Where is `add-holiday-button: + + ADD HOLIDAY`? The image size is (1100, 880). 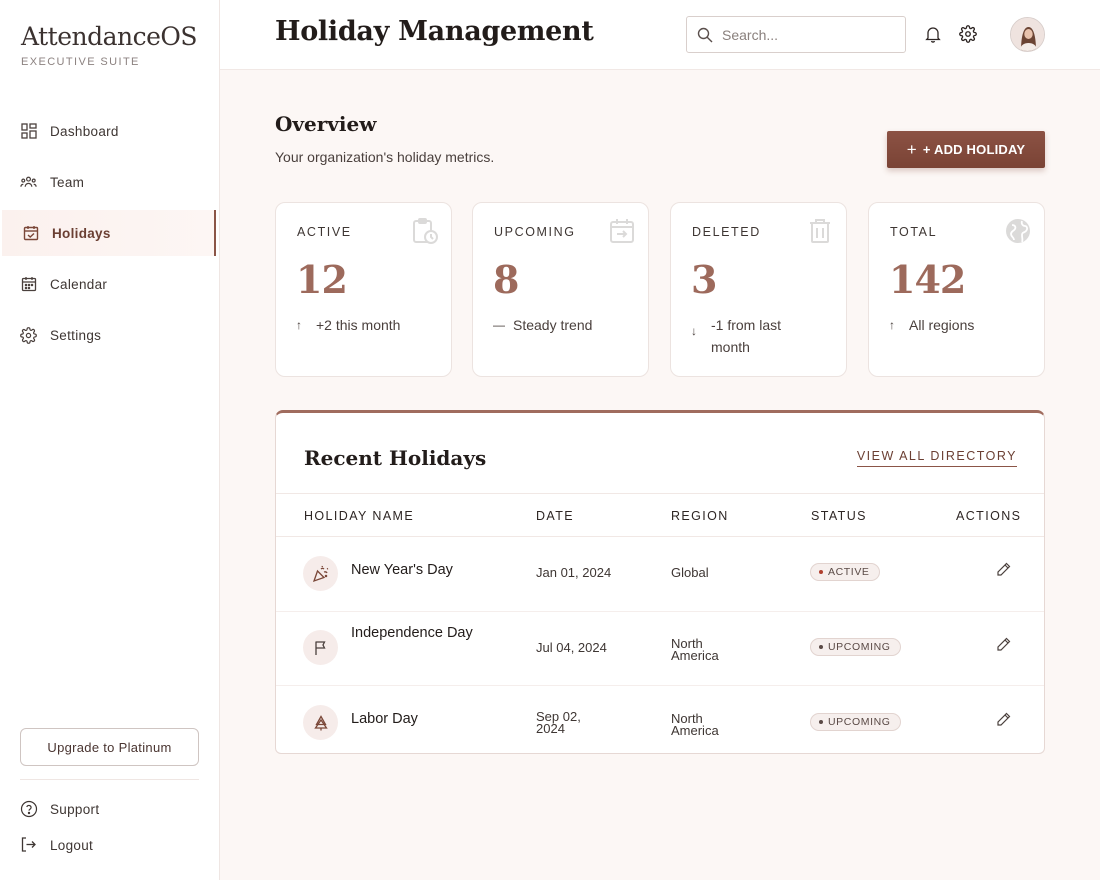 add-holiday-button: + + ADD HOLIDAY is located at coordinates (966, 149).